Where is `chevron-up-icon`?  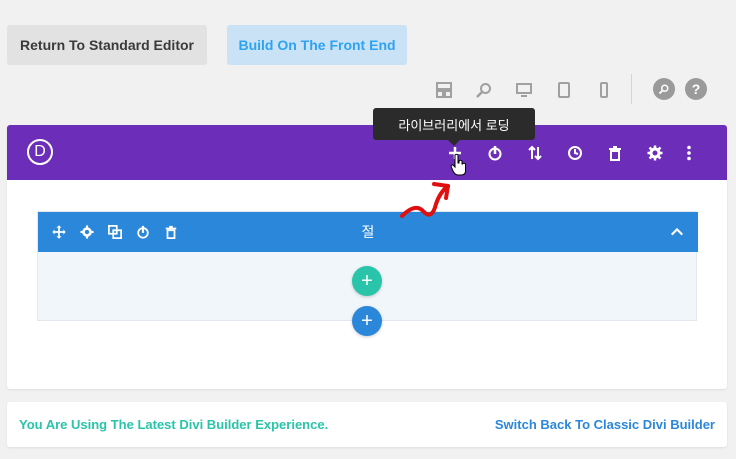
chevron-up-icon is located at coordinates (677, 232).